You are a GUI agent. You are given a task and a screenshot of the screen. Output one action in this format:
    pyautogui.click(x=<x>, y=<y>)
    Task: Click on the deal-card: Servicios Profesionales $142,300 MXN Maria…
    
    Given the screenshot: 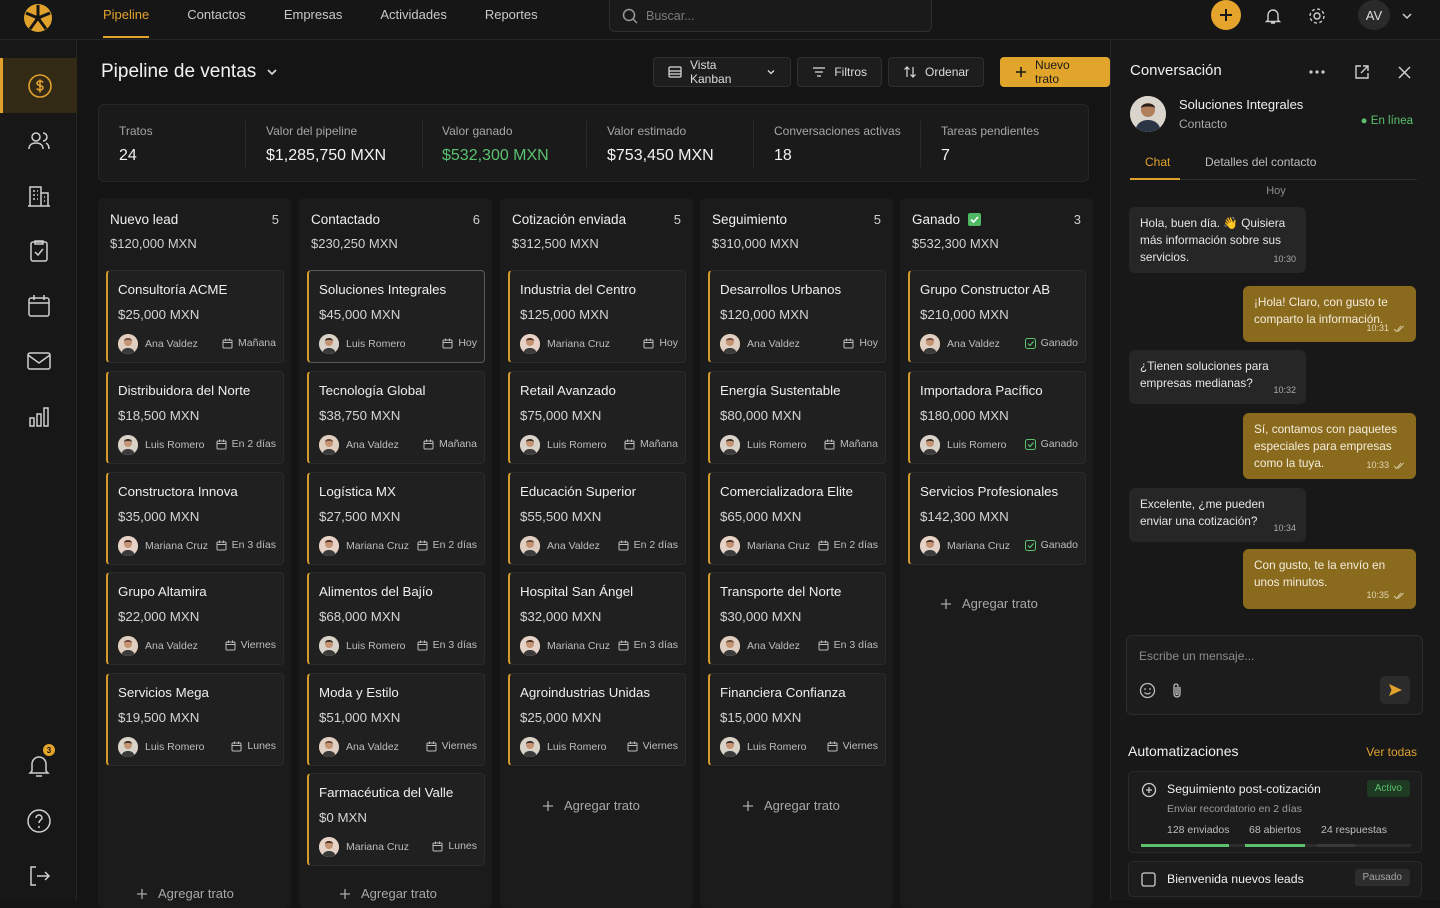 What is the action you would take?
    pyautogui.click(x=997, y=518)
    